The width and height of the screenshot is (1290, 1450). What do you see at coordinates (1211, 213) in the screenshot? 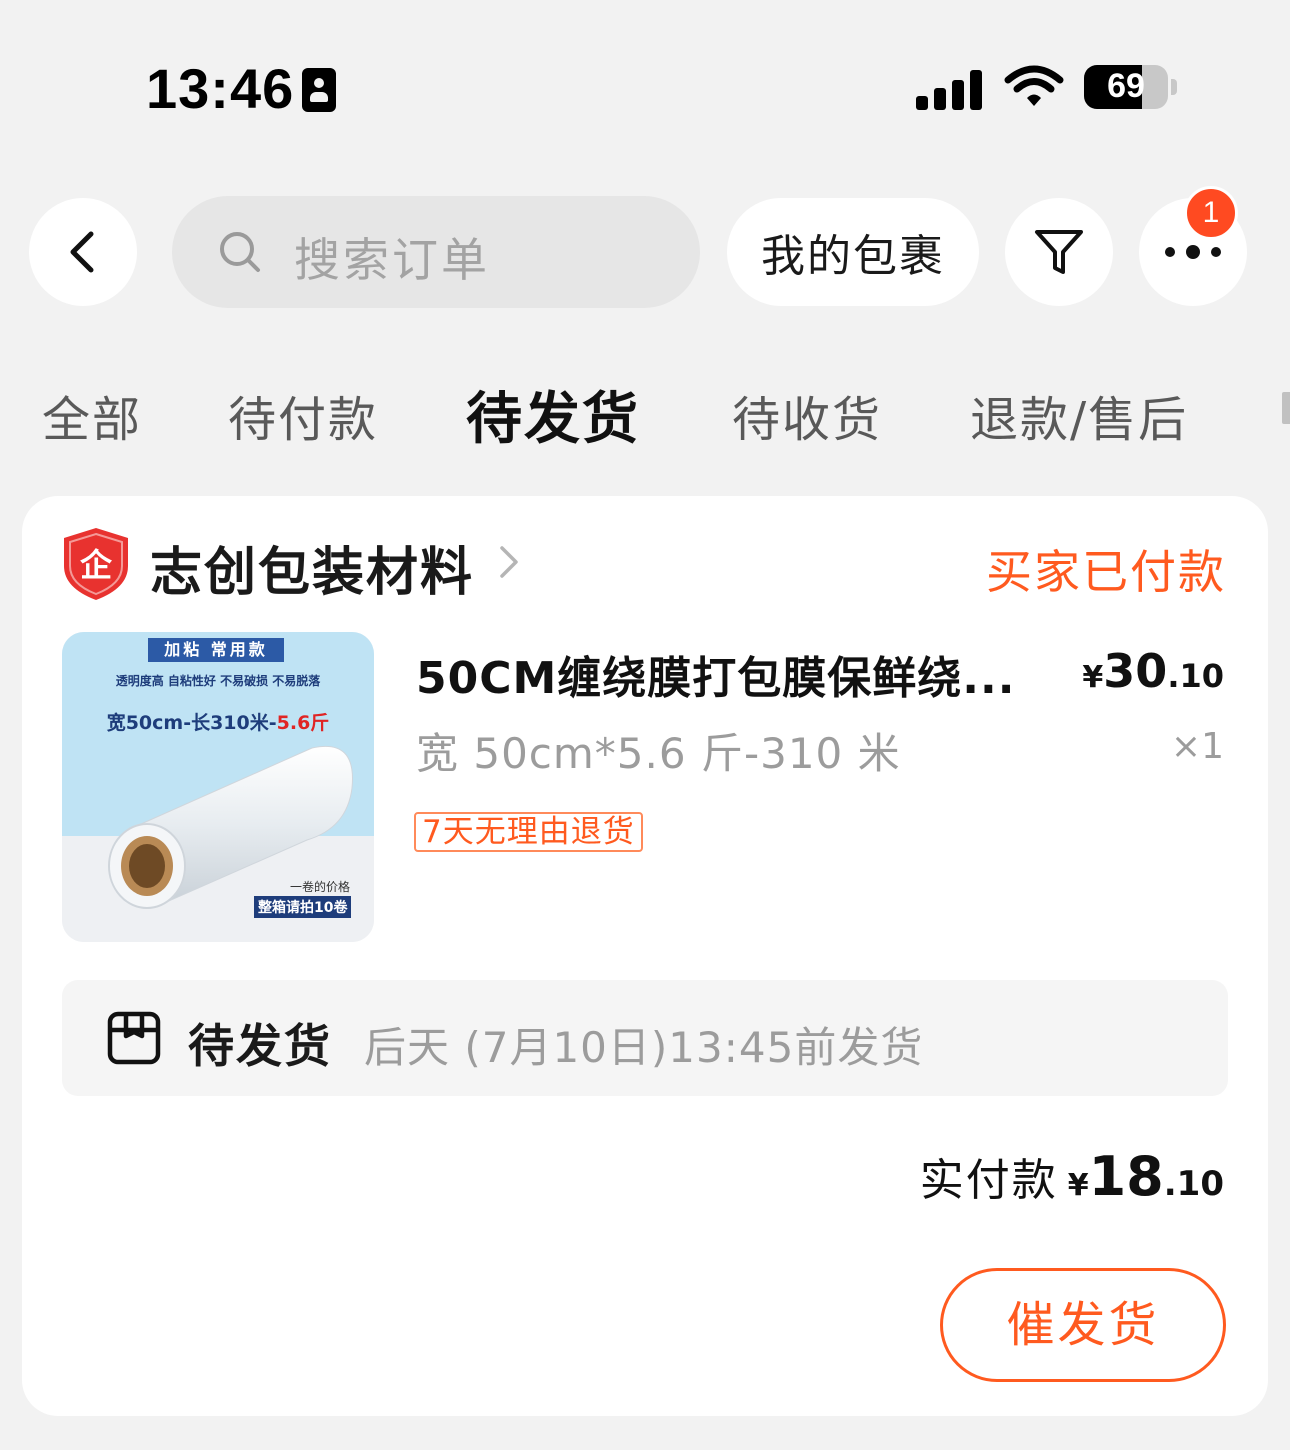
I see `notification-badge: 1` at bounding box center [1211, 213].